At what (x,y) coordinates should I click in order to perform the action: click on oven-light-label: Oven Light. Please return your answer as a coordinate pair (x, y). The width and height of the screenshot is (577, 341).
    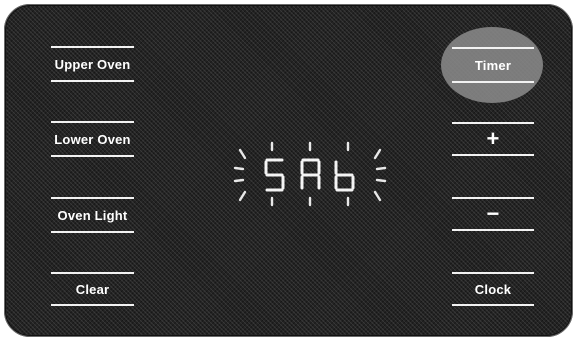
    Looking at the image, I should click on (92, 215).